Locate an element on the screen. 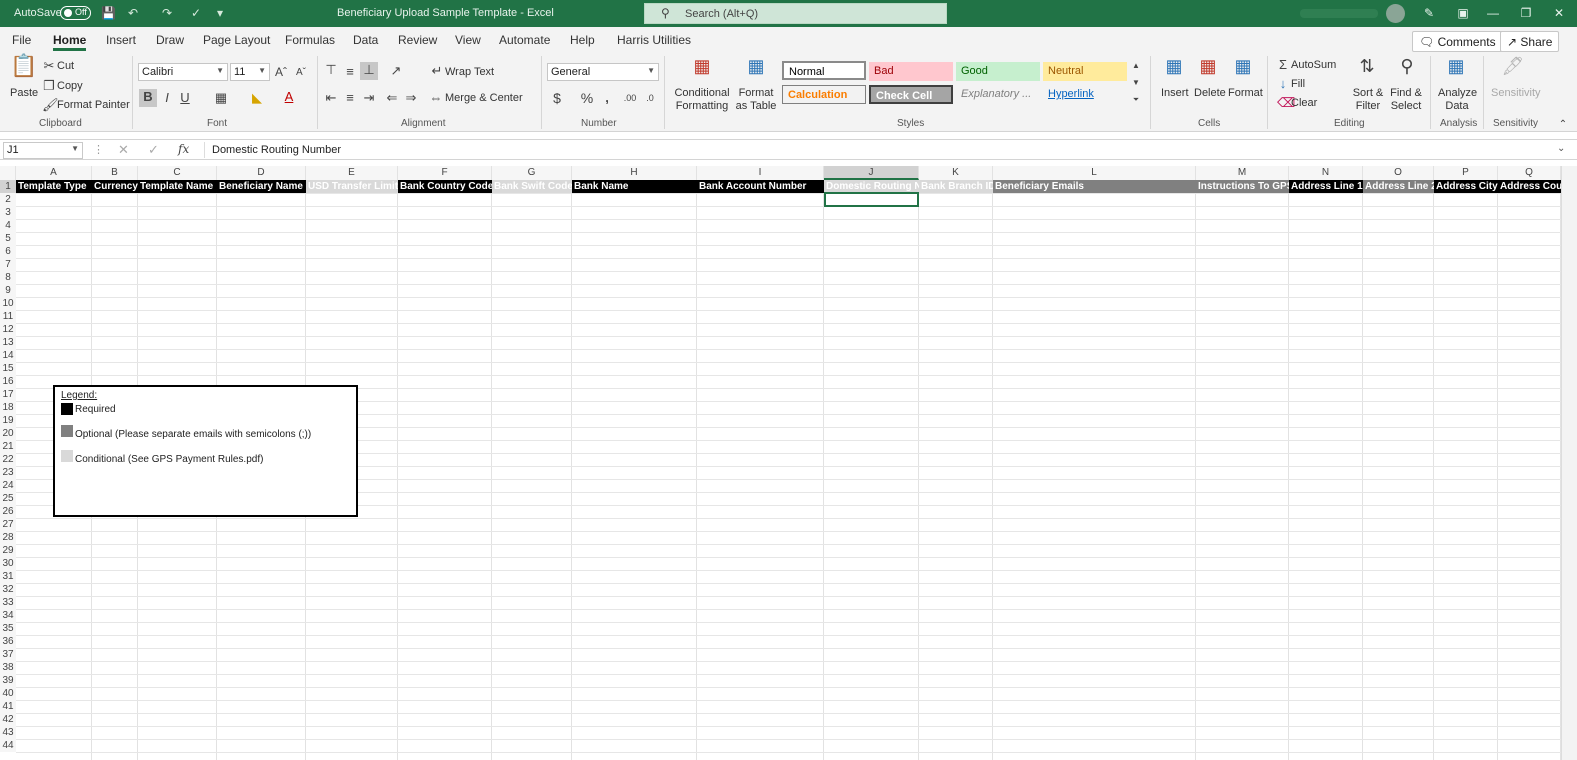  analyze-data-button: Analyze Data is located at coordinates (1457, 100).